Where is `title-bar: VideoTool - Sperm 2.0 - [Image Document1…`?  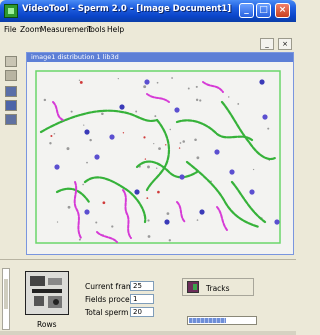
title-bar: VideoTool - Sperm 2.0 - [Image Document1… is located at coordinates (148, 11).